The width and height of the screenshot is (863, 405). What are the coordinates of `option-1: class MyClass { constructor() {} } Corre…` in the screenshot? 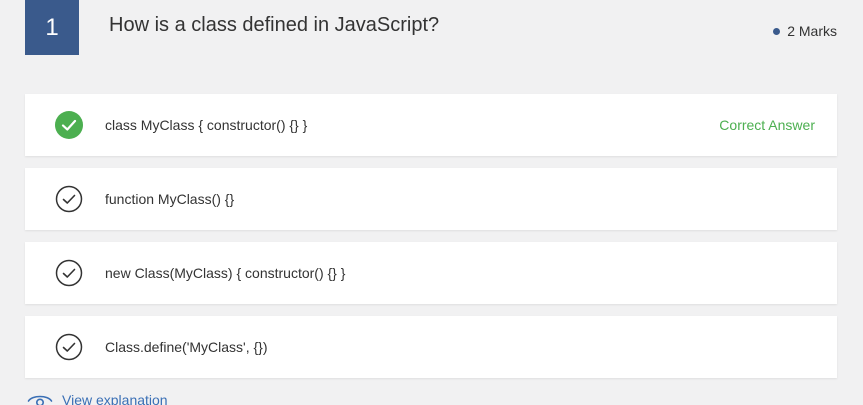 It's located at (431, 125).